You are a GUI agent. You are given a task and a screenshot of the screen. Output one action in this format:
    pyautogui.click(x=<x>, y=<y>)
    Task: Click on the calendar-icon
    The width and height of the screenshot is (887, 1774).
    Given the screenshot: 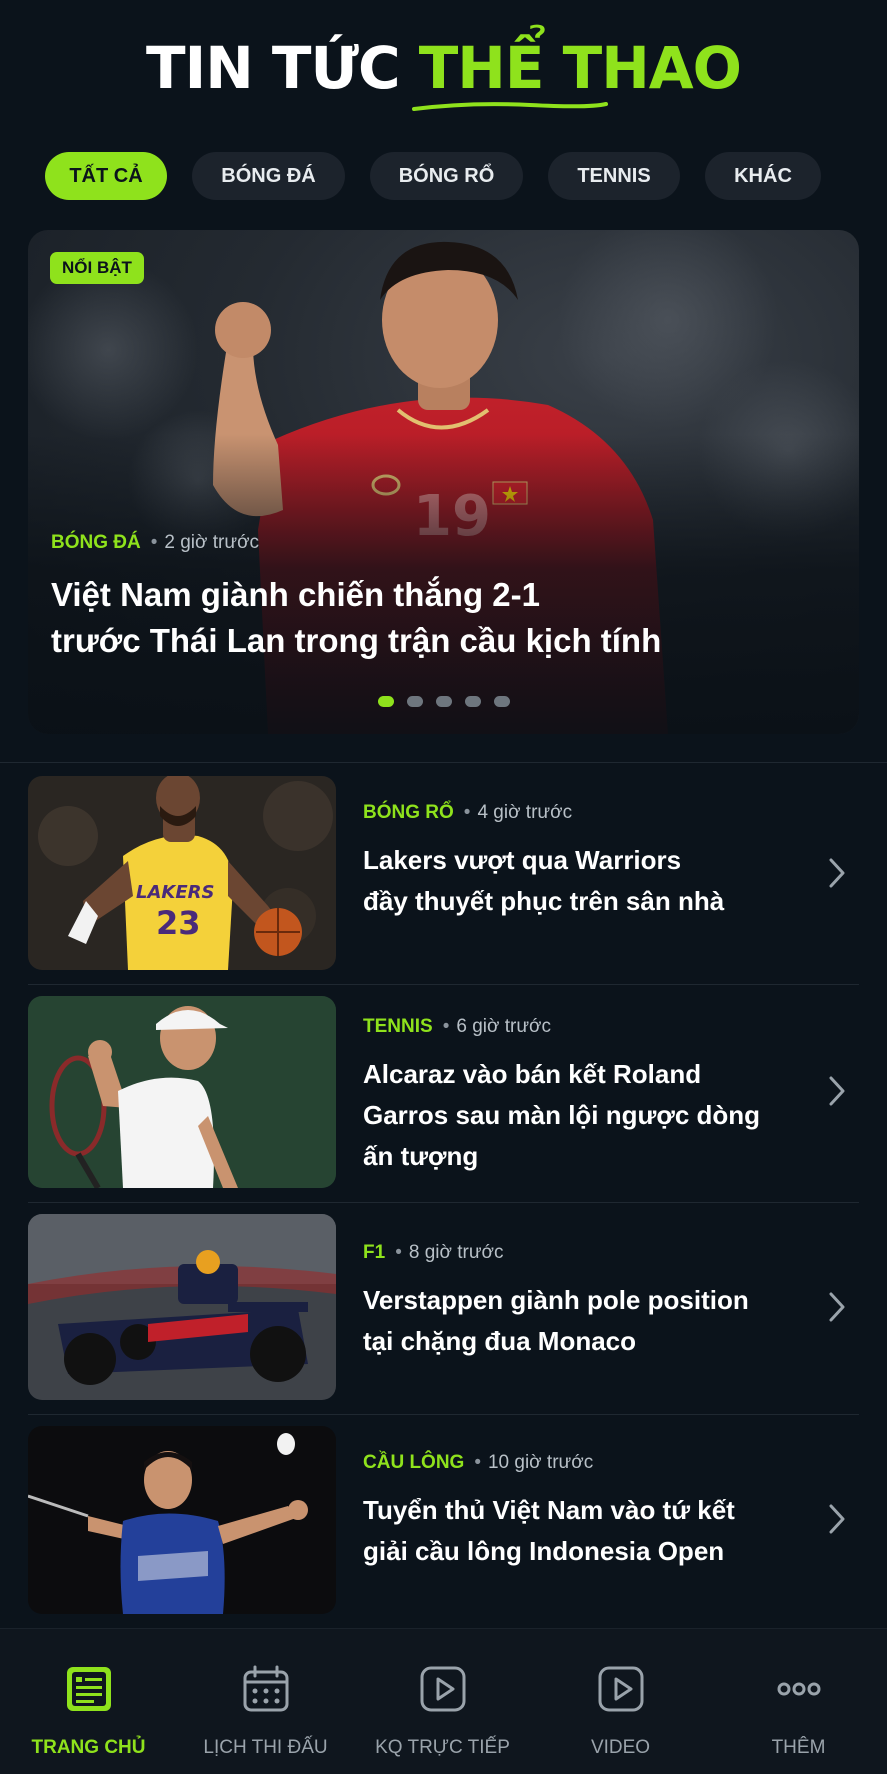 What is the action you would take?
    pyautogui.click(x=265, y=1688)
    